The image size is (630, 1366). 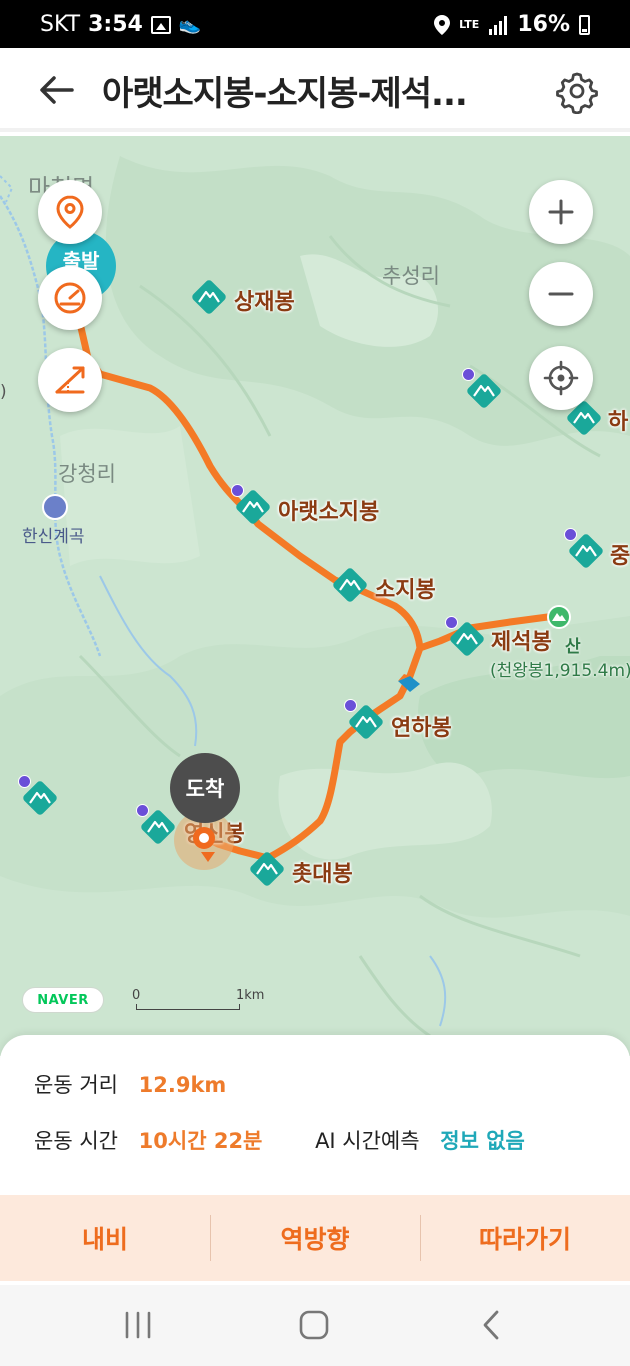 I want to click on summit-name-suffix: 산, so click(x=573, y=647).